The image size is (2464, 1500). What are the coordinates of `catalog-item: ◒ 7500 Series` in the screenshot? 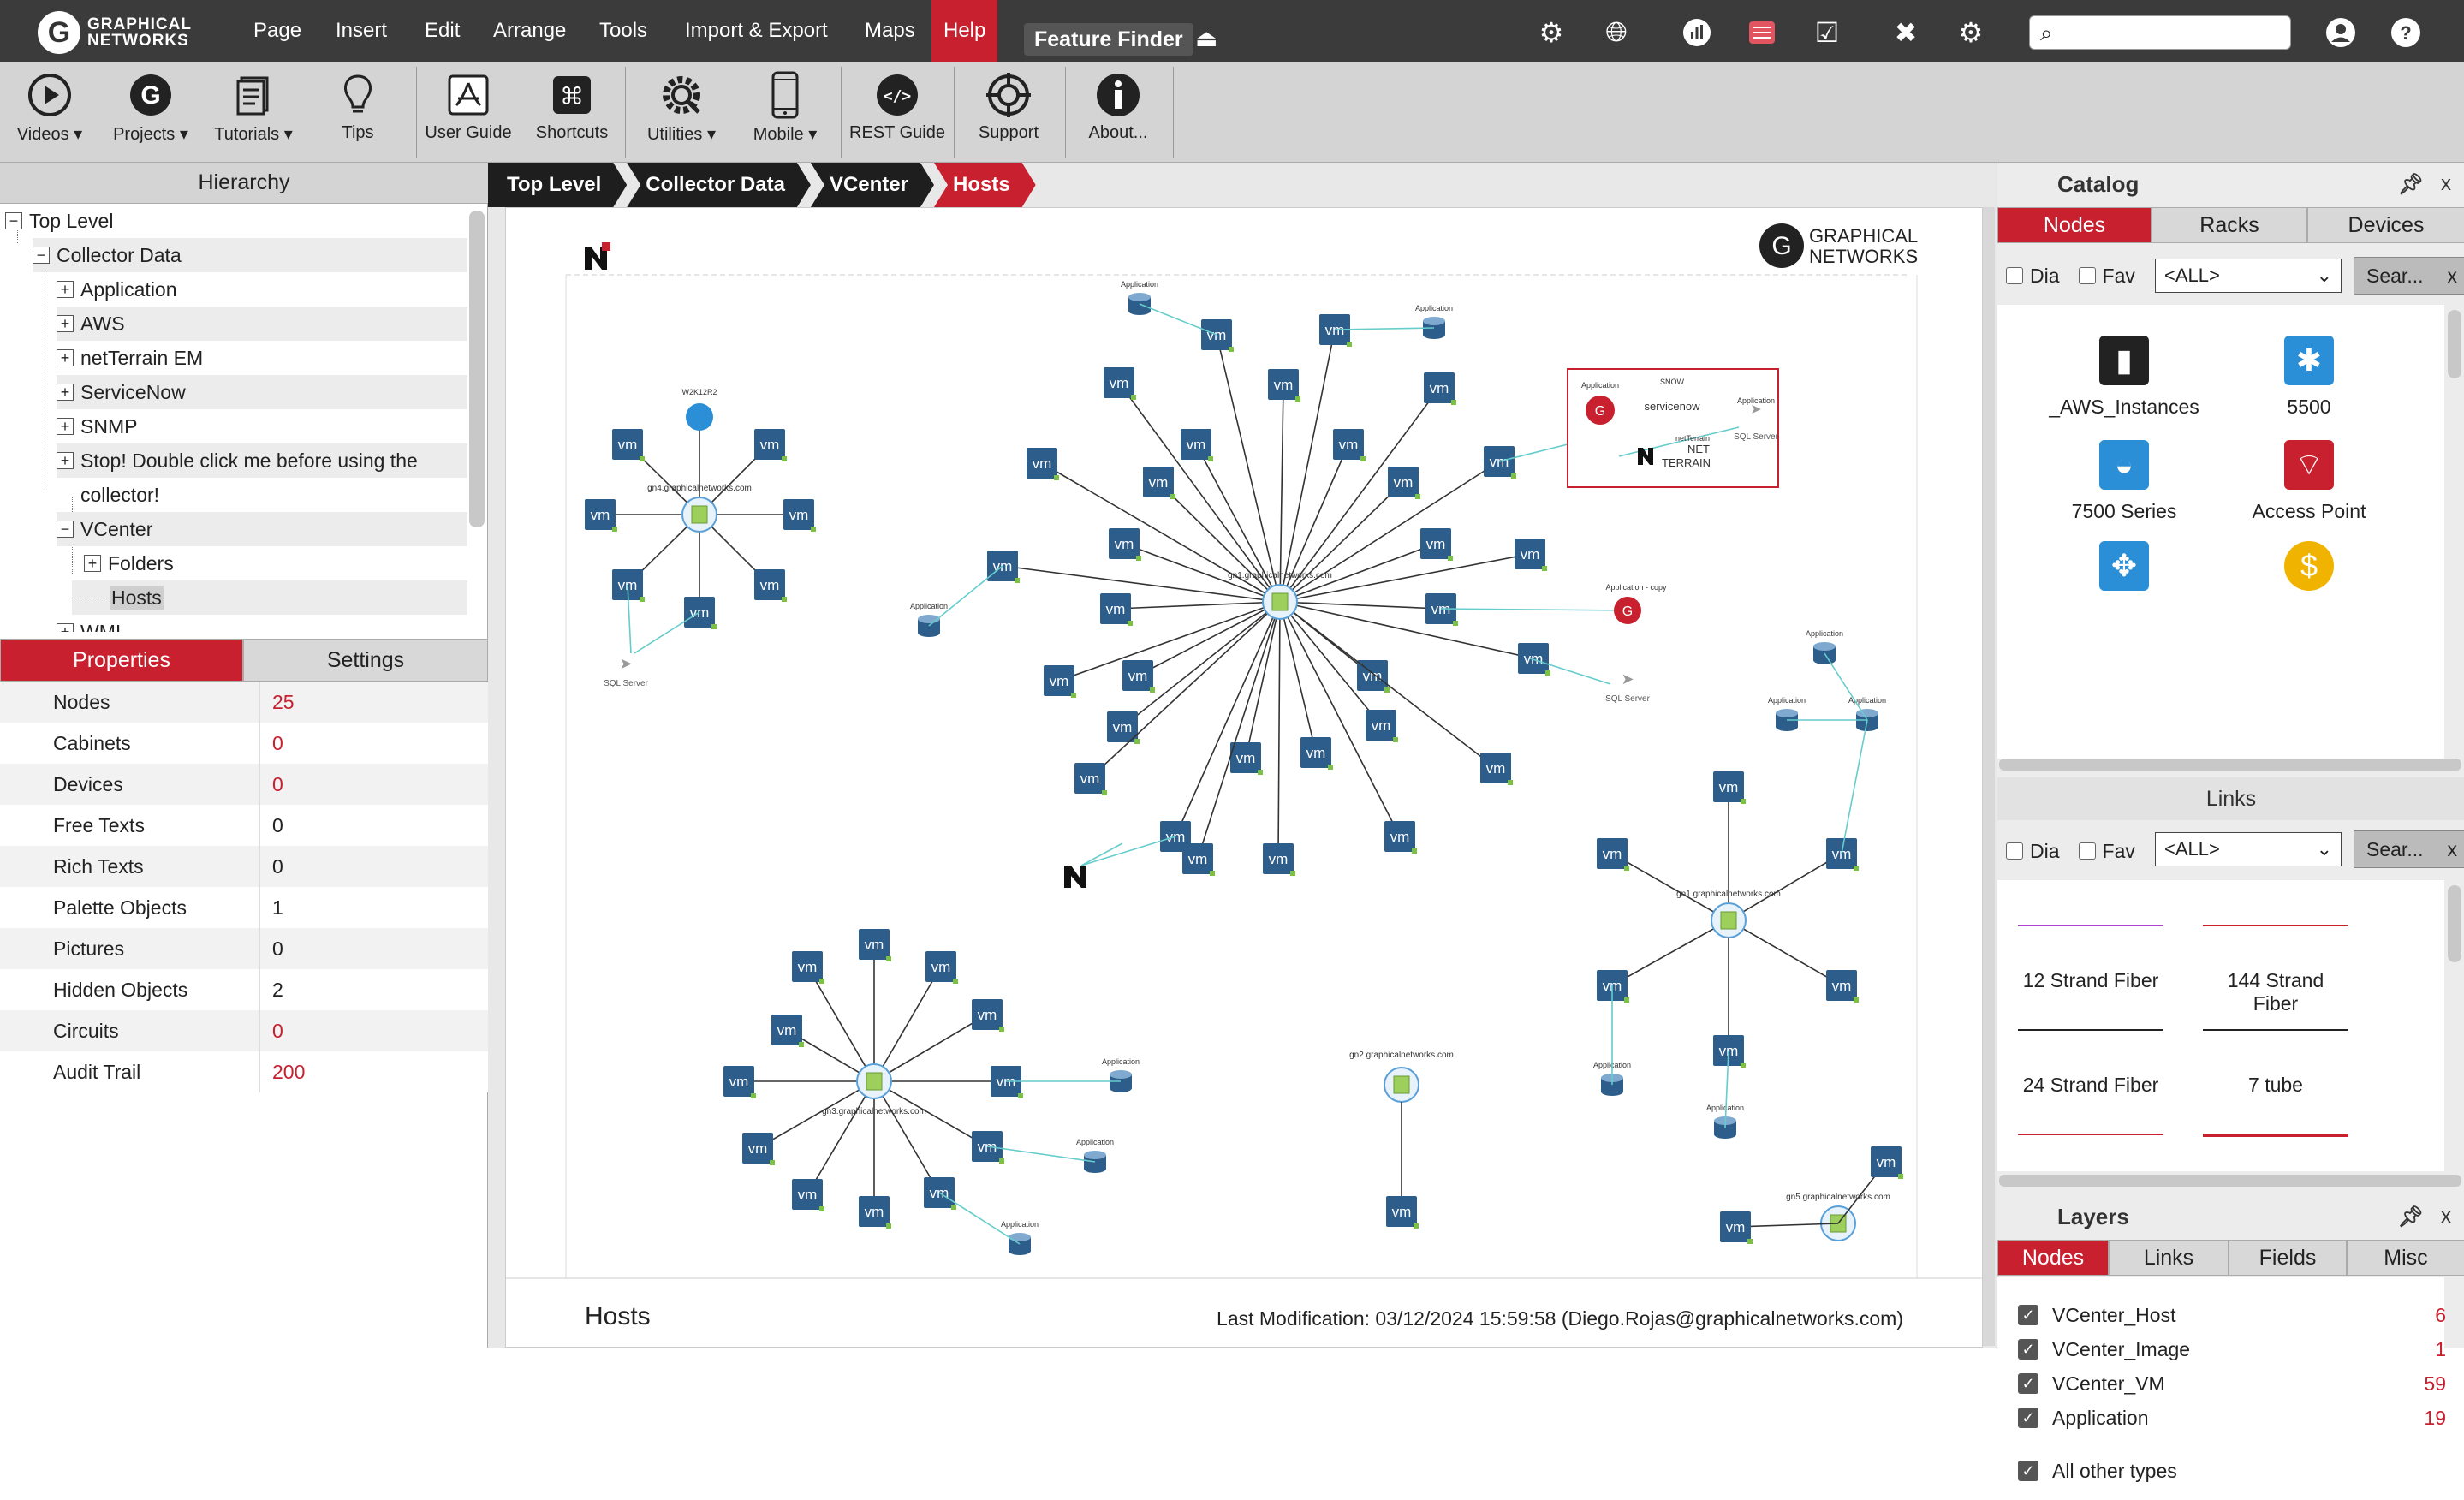 It's located at (2124, 481).